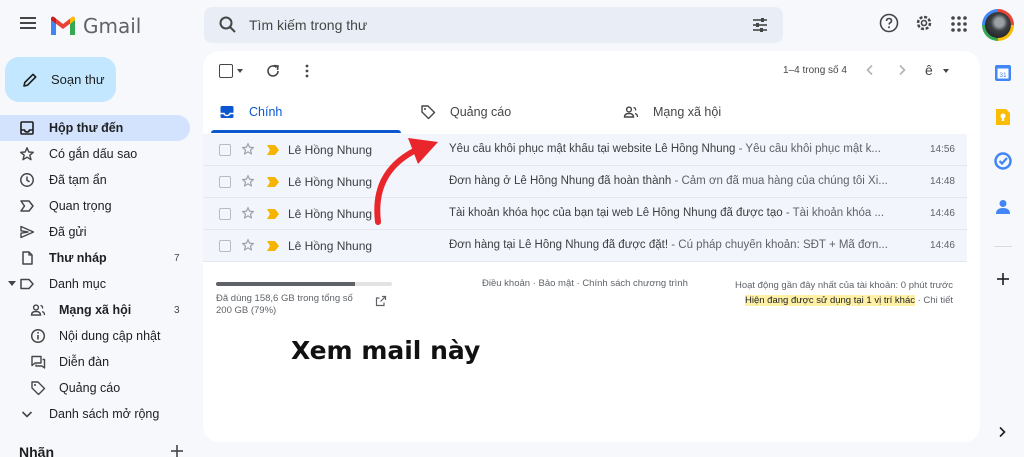 The height and width of the screenshot is (457, 1024). Describe the element at coordinates (30, 80) in the screenshot. I see `pencil-icon` at that location.